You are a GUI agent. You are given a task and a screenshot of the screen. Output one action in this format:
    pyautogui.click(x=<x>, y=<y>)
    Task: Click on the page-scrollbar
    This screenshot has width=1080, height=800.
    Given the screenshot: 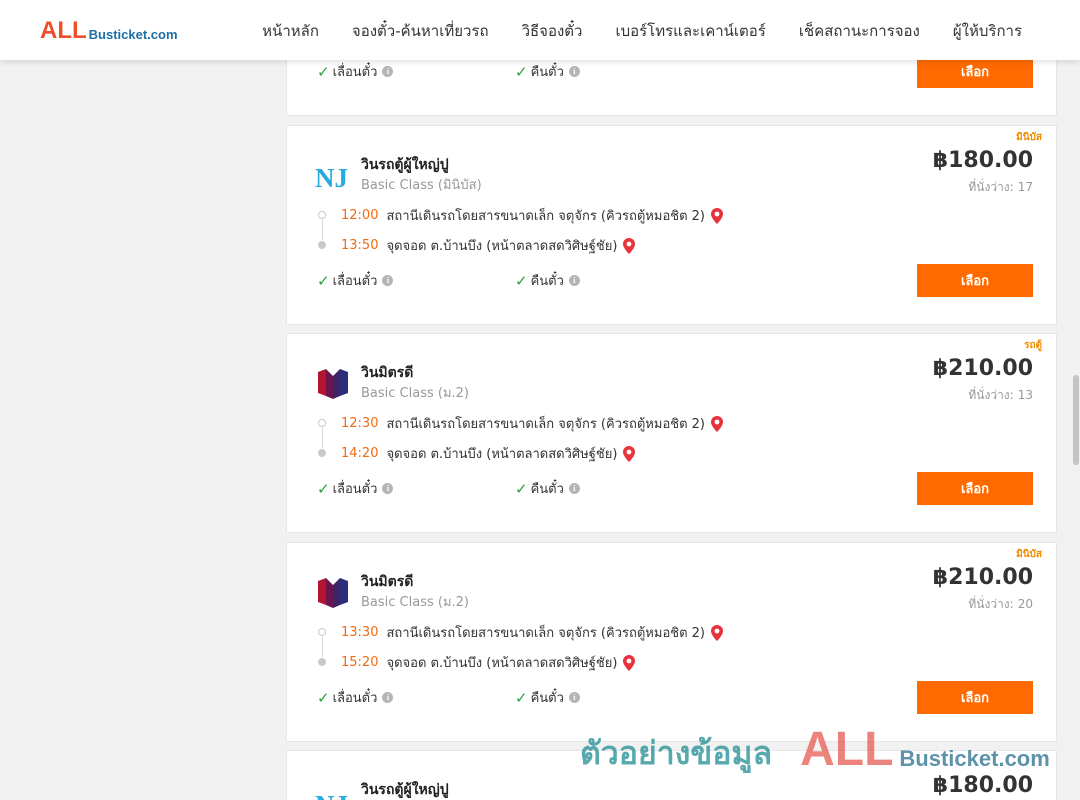 What is the action you would take?
    pyautogui.click(x=1076, y=400)
    